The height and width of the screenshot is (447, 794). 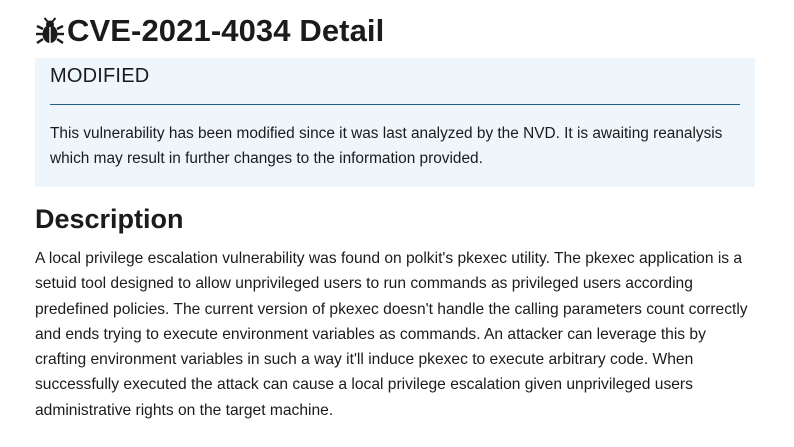 I want to click on notice-heading: MODIFIED, so click(x=100, y=76).